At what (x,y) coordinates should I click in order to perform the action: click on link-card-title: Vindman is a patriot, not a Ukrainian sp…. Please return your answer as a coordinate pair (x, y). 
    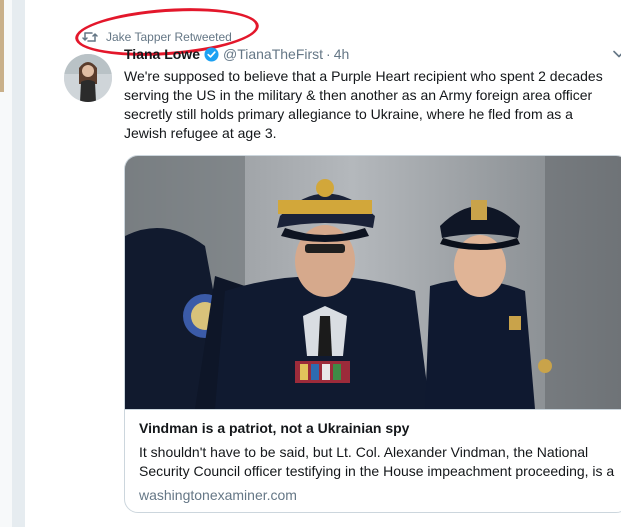
    Looking at the image, I should click on (274, 428).